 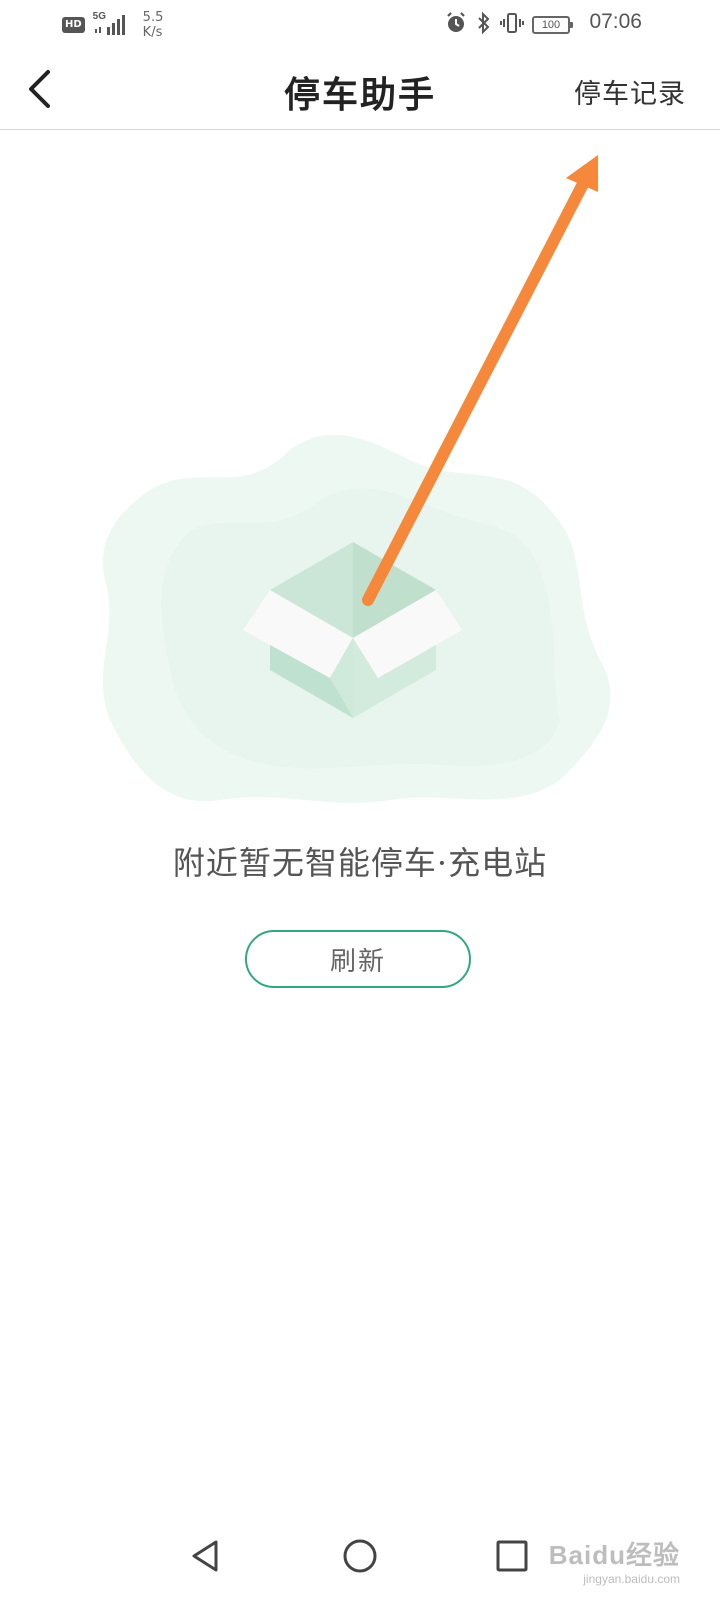 I want to click on status-bar-right: 100, so click(x=508, y=25).